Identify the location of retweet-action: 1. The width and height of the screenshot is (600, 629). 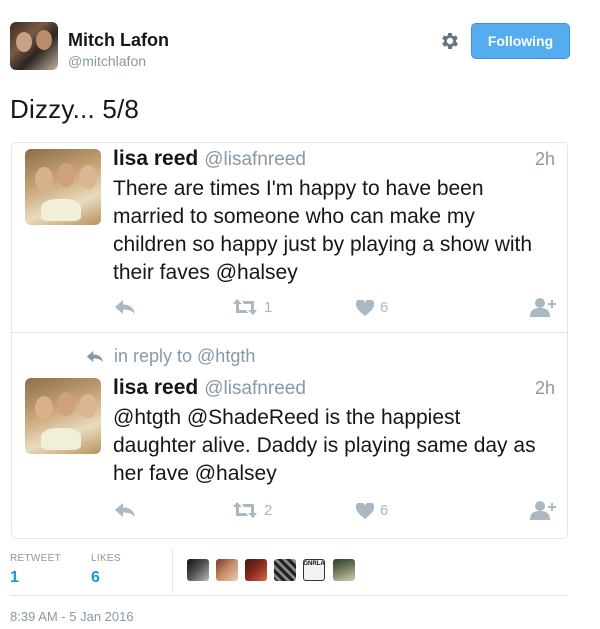
(252, 307).